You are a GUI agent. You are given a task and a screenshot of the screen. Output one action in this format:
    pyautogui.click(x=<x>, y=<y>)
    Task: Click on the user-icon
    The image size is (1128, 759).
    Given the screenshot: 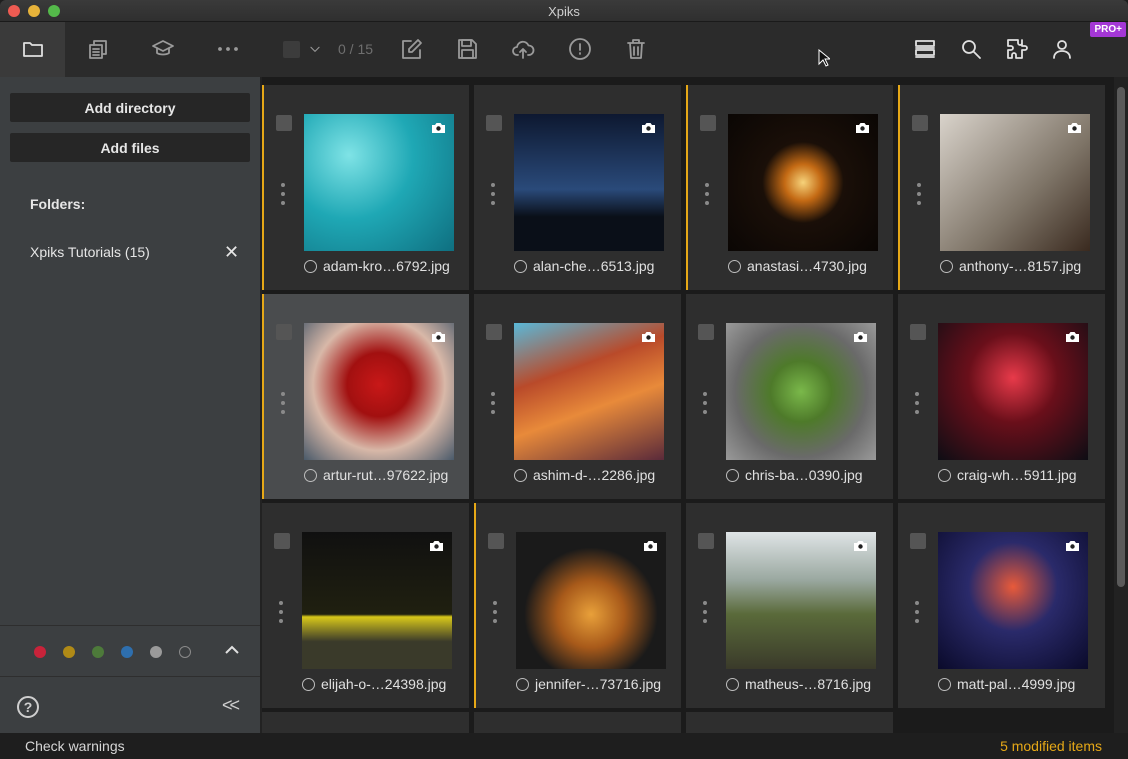 What is the action you would take?
    pyautogui.click(x=1062, y=49)
    